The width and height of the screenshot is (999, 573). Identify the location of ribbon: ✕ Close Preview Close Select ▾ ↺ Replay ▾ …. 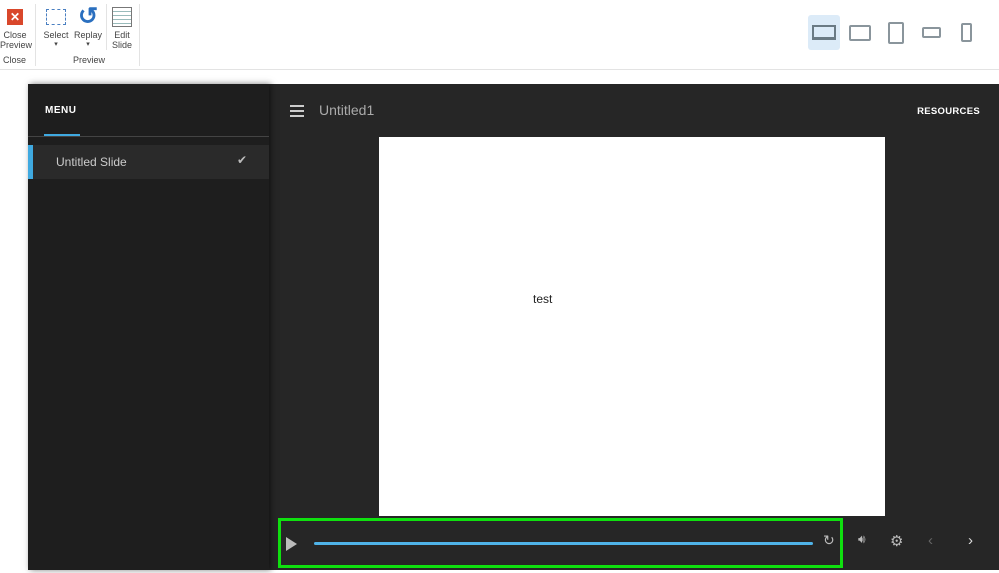
(499, 35).